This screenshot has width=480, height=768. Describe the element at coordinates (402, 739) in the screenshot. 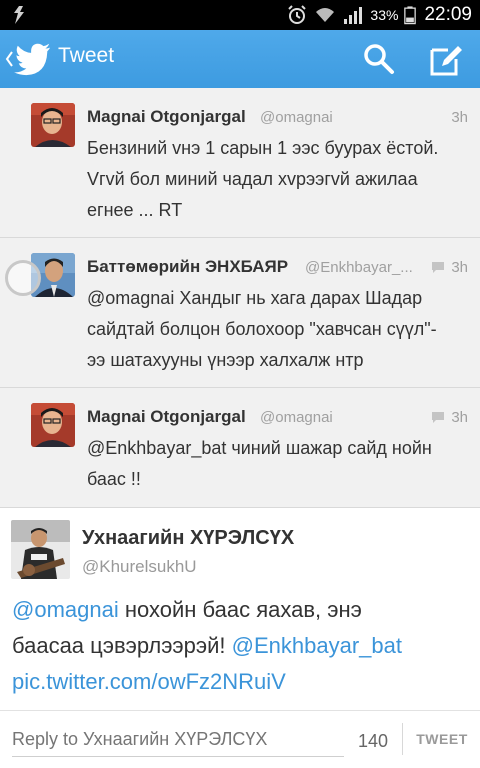

I see `divider` at that location.